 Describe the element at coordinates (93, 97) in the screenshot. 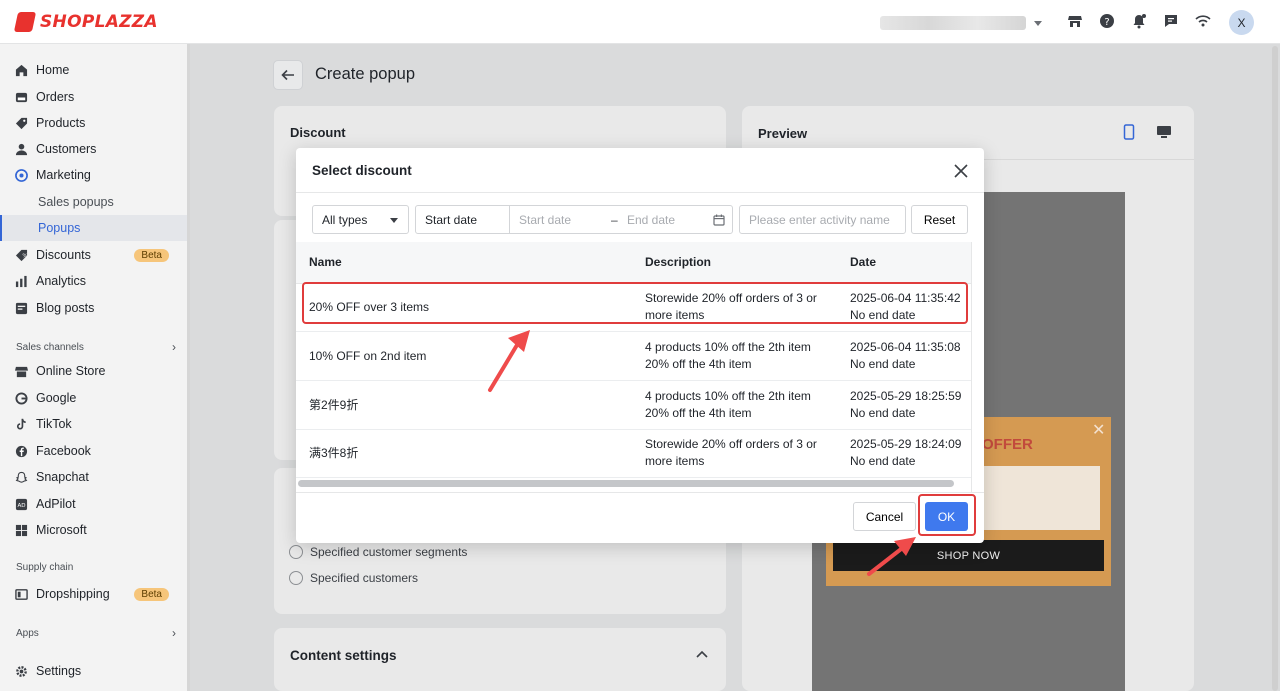

I see `sidebar-item-orders: Orders` at that location.